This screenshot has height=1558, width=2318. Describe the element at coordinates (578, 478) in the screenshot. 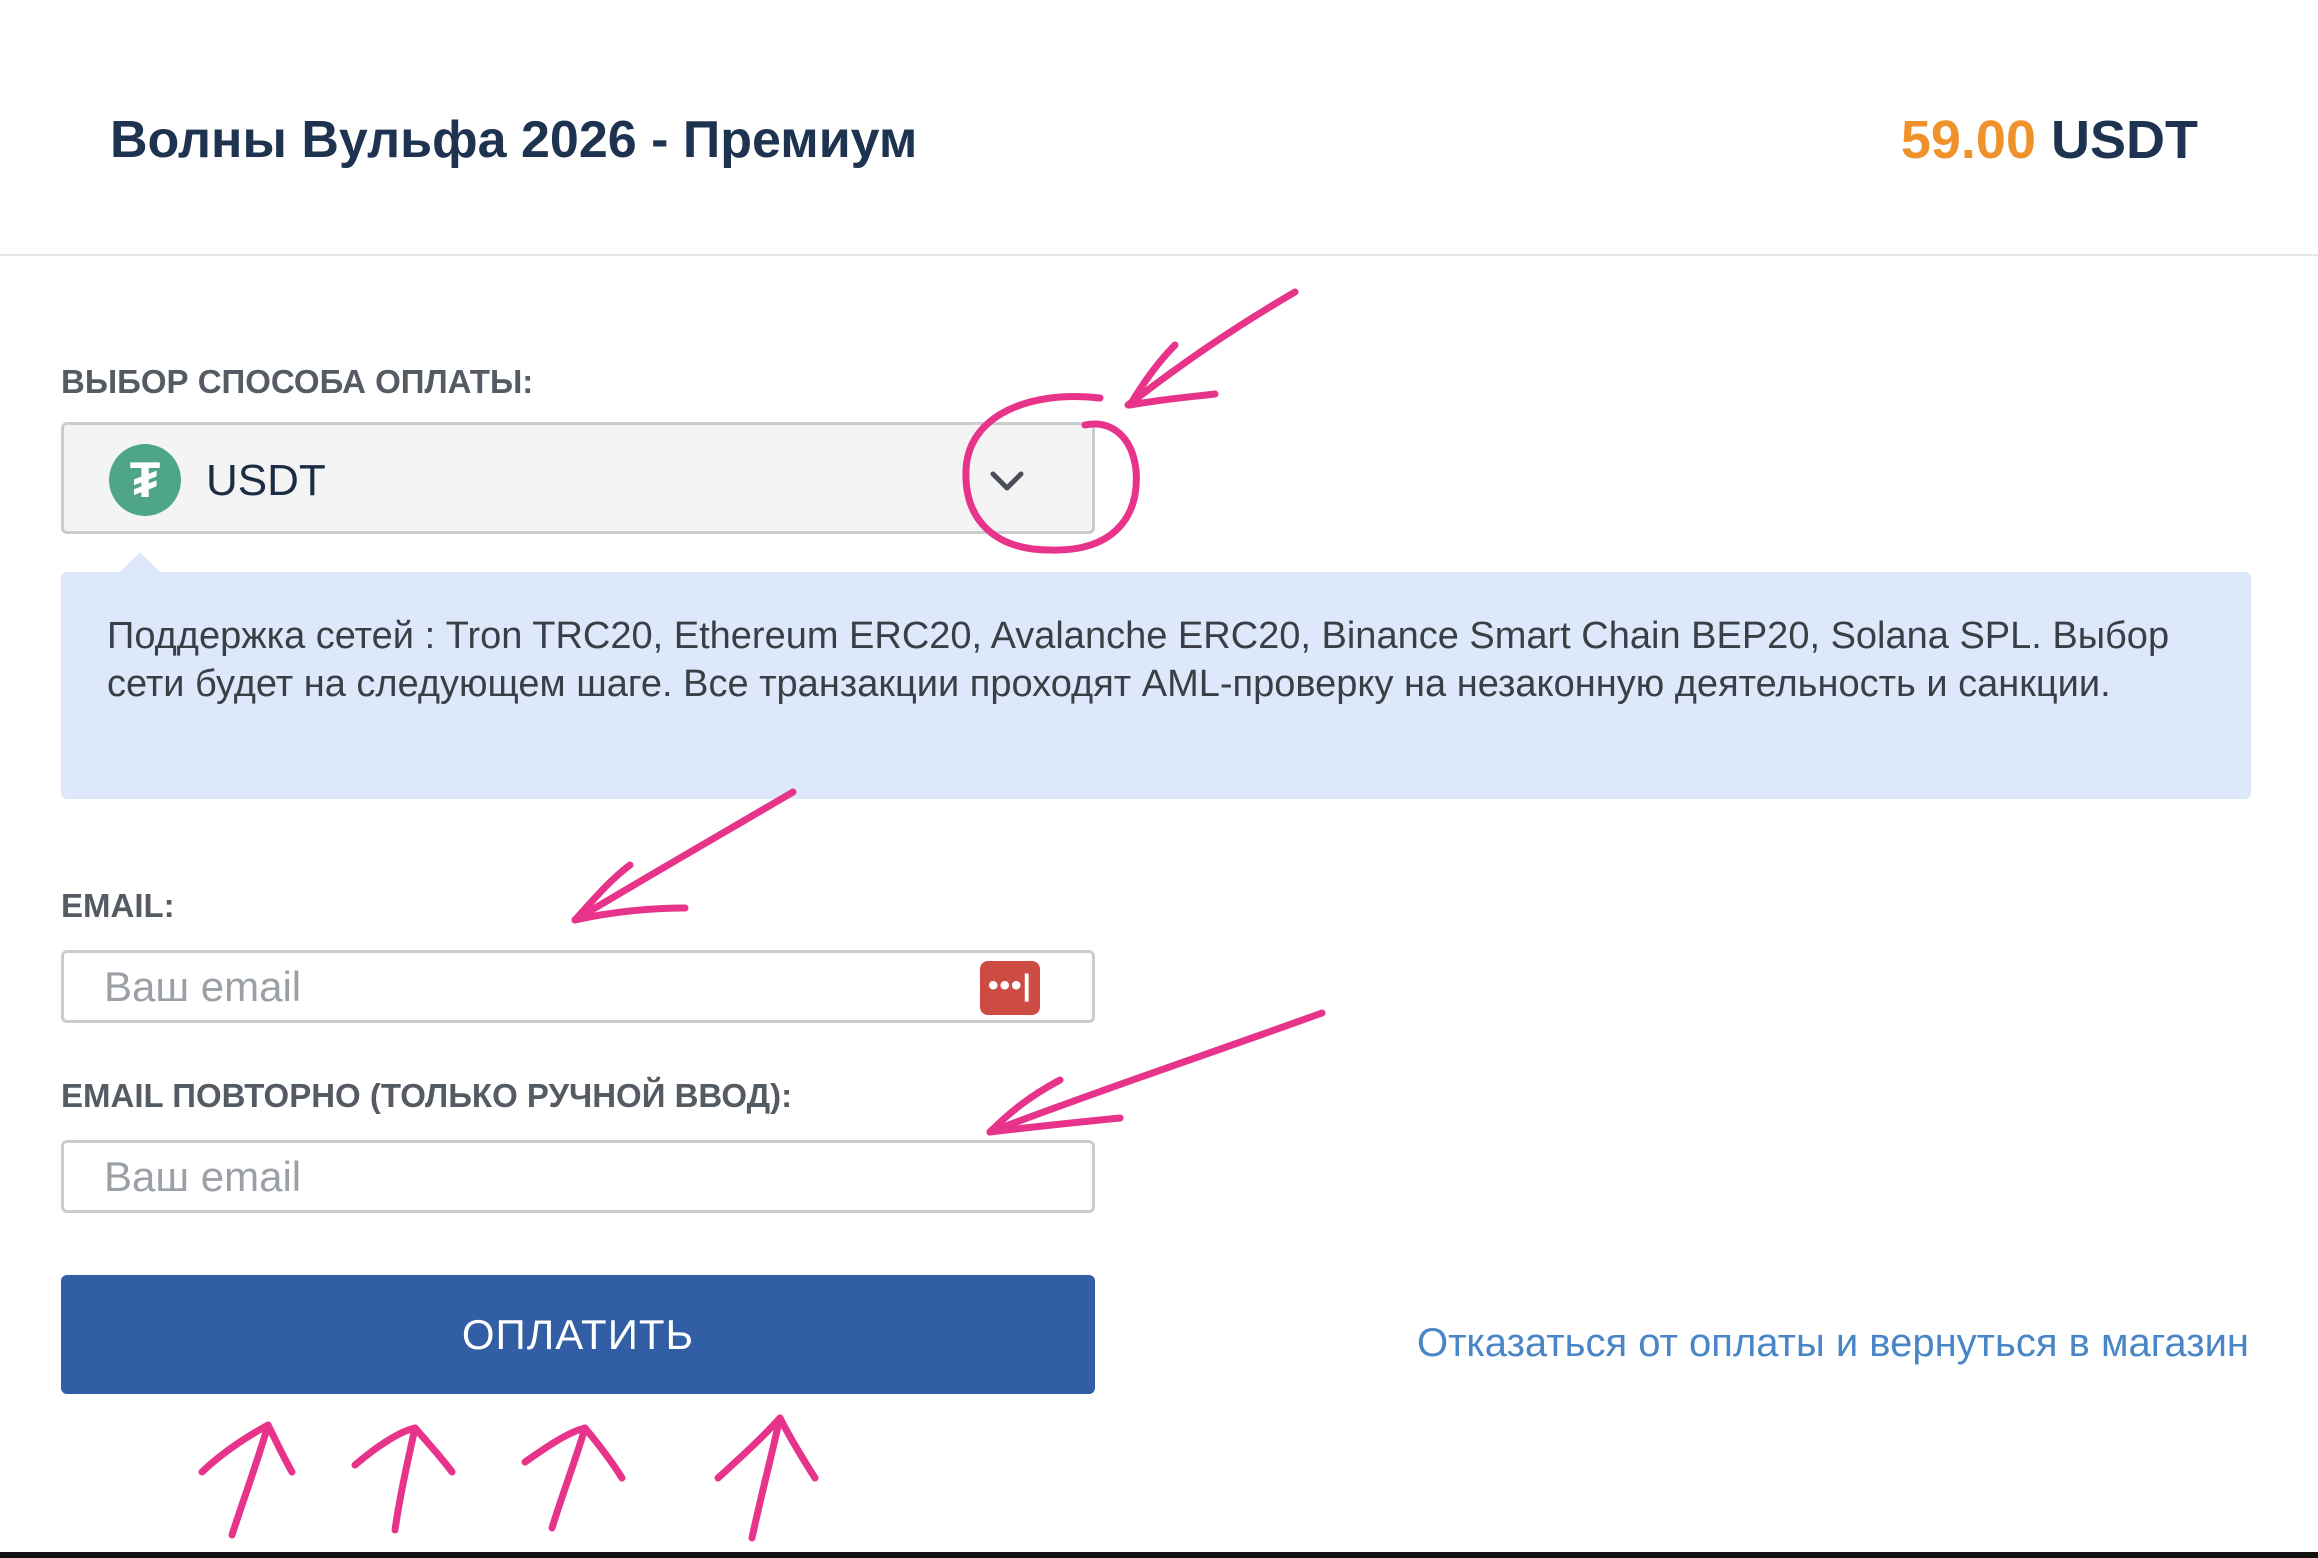

I see `payment-method-select: ₮ USDT` at that location.